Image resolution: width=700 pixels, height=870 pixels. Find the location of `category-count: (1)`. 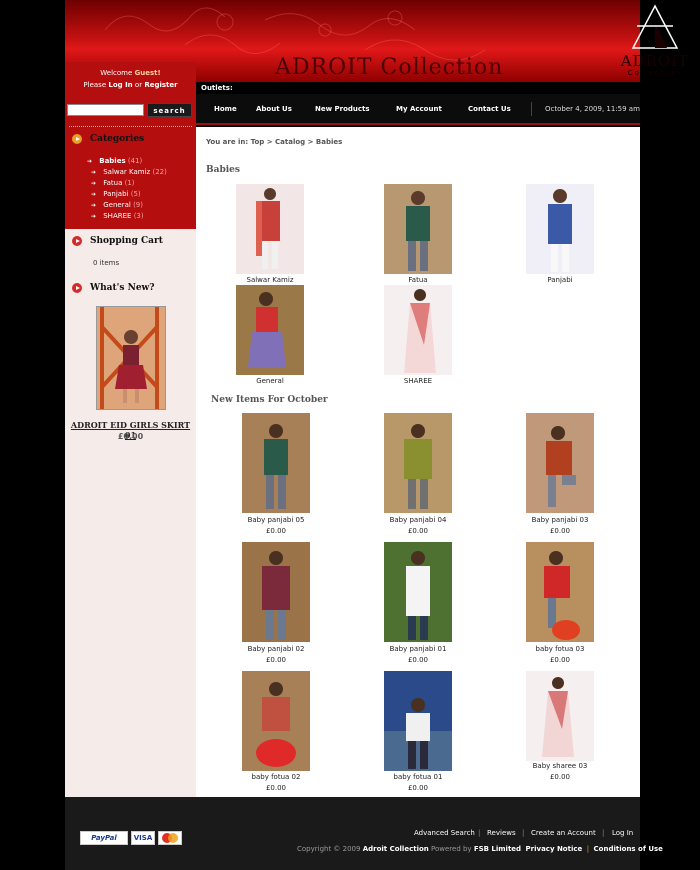

category-count: (1) is located at coordinates (129, 183).